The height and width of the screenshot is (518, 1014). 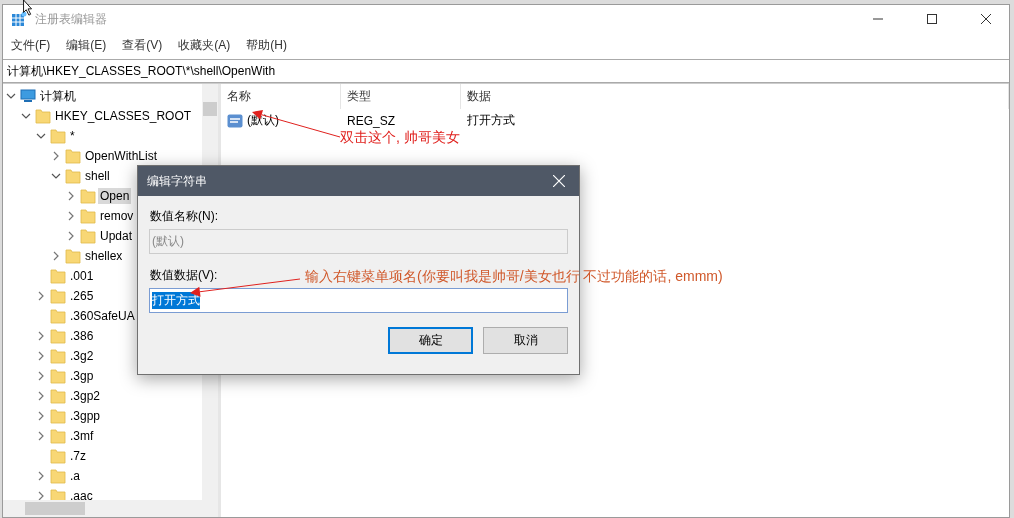 What do you see at coordinates (184, 275) in the screenshot?
I see `field-label: 数值数据(V):` at bounding box center [184, 275].